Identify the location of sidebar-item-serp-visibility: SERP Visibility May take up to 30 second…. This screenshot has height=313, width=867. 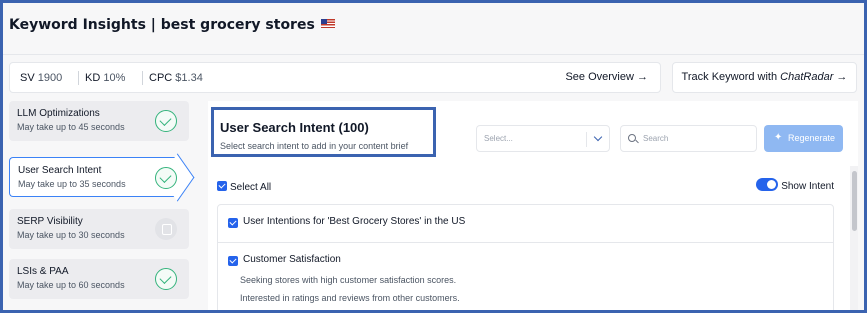
(99, 229).